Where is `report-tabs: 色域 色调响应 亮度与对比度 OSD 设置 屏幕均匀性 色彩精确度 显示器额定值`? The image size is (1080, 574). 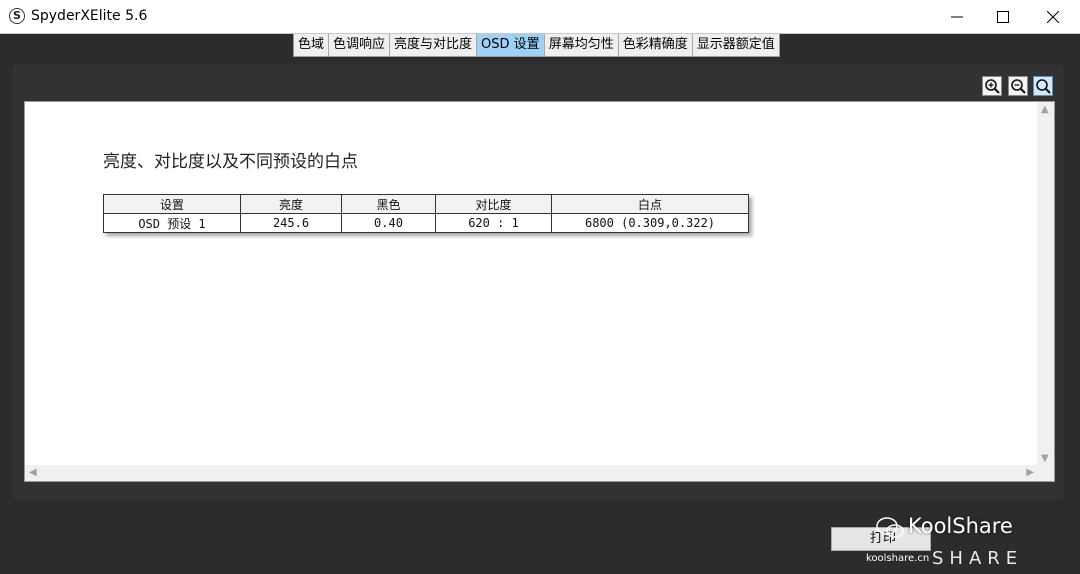
report-tabs: 色域 色调响应 亮度与对比度 OSD 设置 屏幕均匀性 色彩精确度 显示器额定值 is located at coordinates (536, 45).